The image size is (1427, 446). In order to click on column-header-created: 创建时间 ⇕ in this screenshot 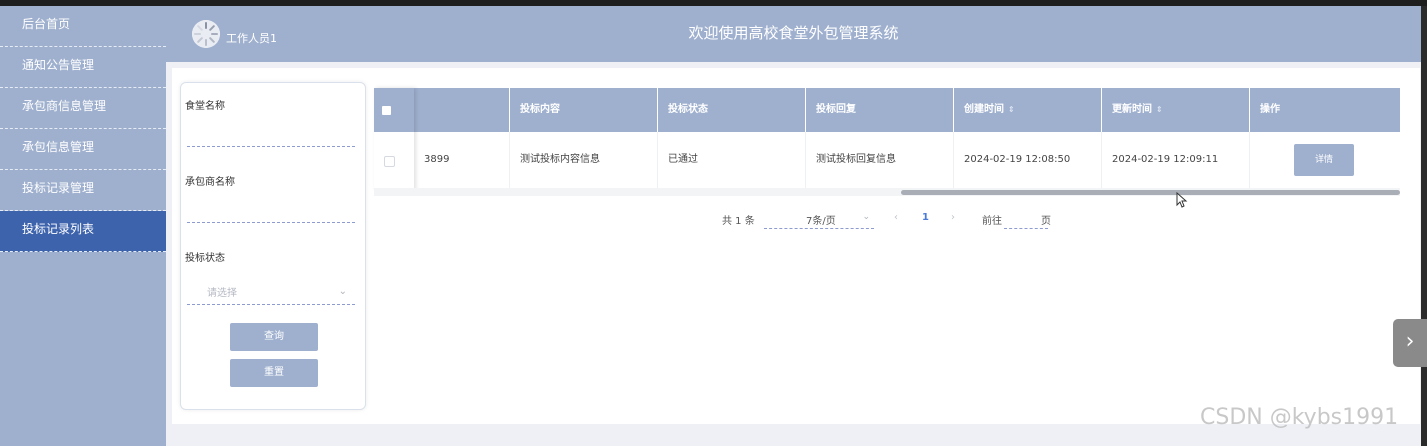, I will do `click(1028, 110)`.